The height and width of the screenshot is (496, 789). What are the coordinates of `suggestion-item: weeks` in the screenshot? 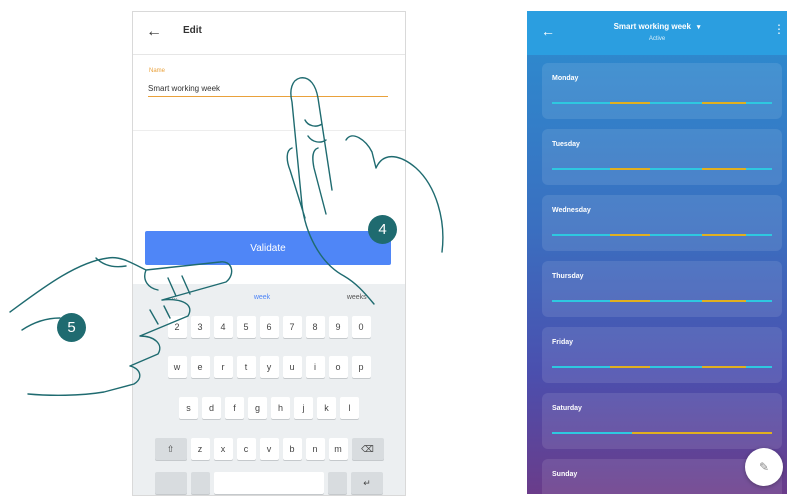 It's located at (357, 297).